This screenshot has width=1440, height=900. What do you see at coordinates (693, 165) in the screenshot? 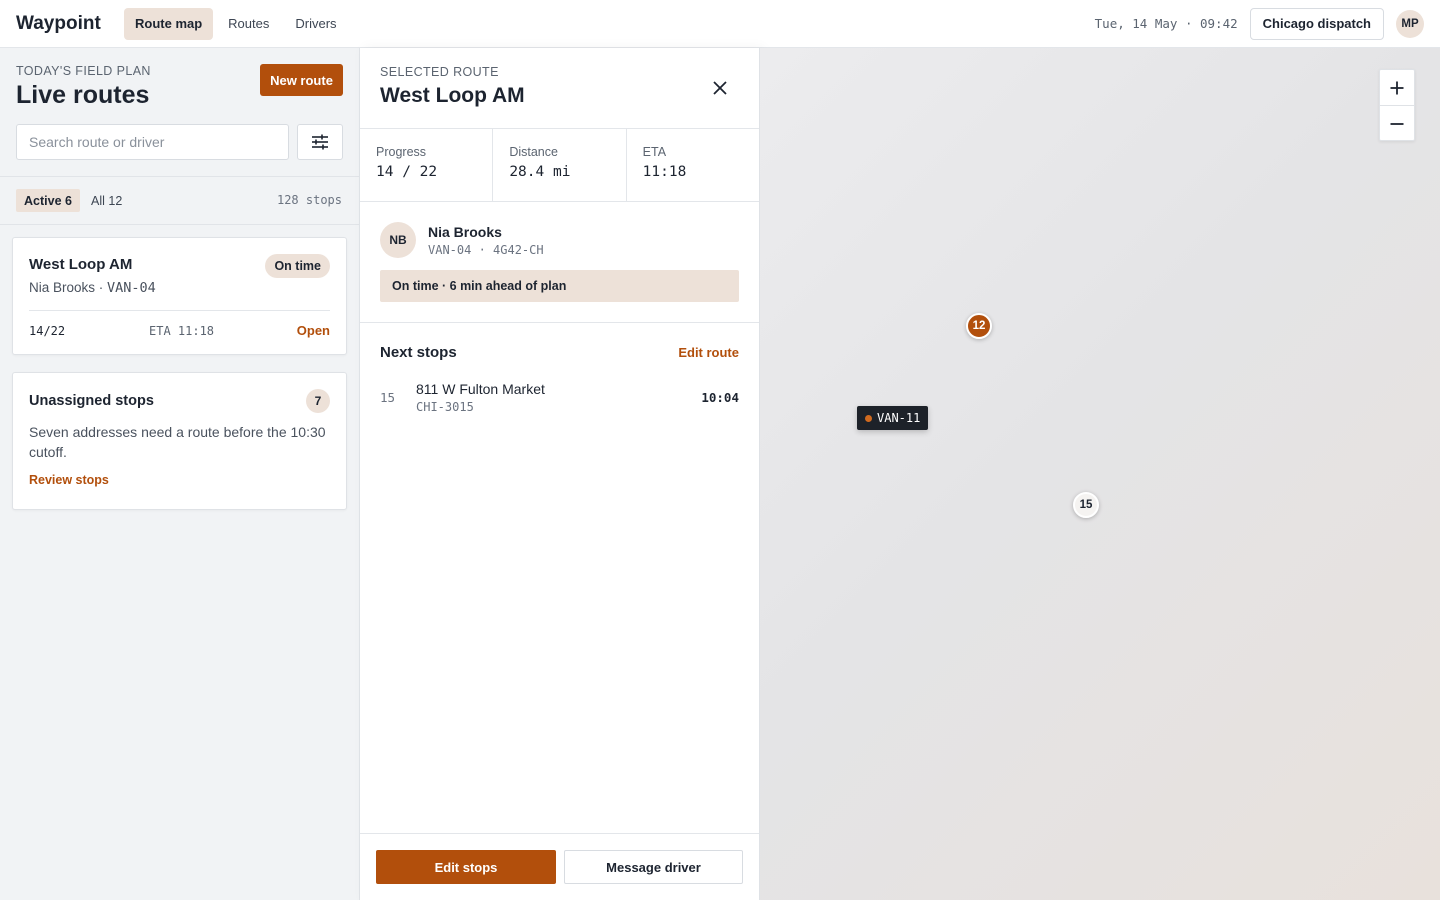
I see `stat-eta: ETA 11:18` at bounding box center [693, 165].